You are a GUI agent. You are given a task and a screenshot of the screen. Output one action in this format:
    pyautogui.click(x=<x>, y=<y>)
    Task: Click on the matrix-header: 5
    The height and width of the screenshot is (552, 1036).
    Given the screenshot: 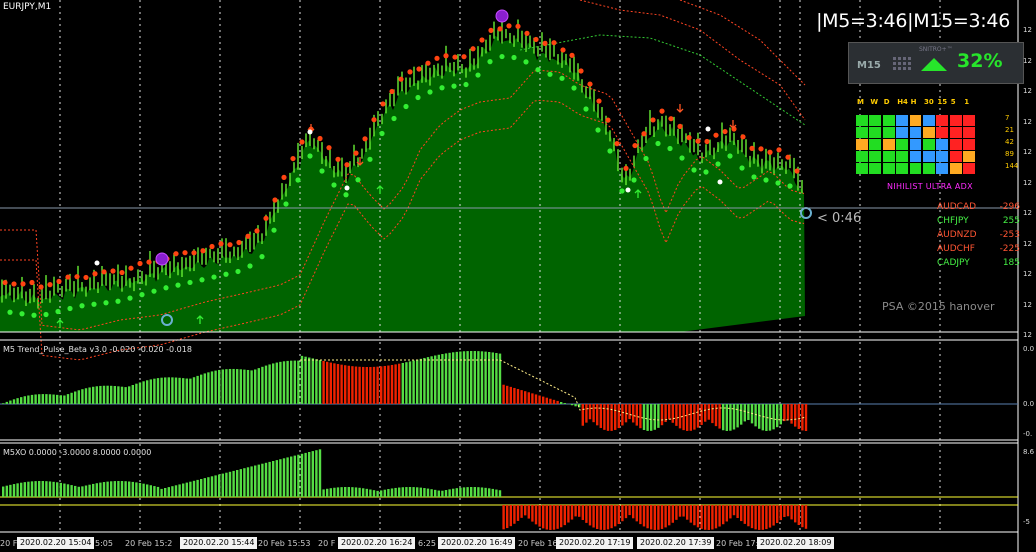 What is the action you would take?
    pyautogui.click(x=953, y=102)
    